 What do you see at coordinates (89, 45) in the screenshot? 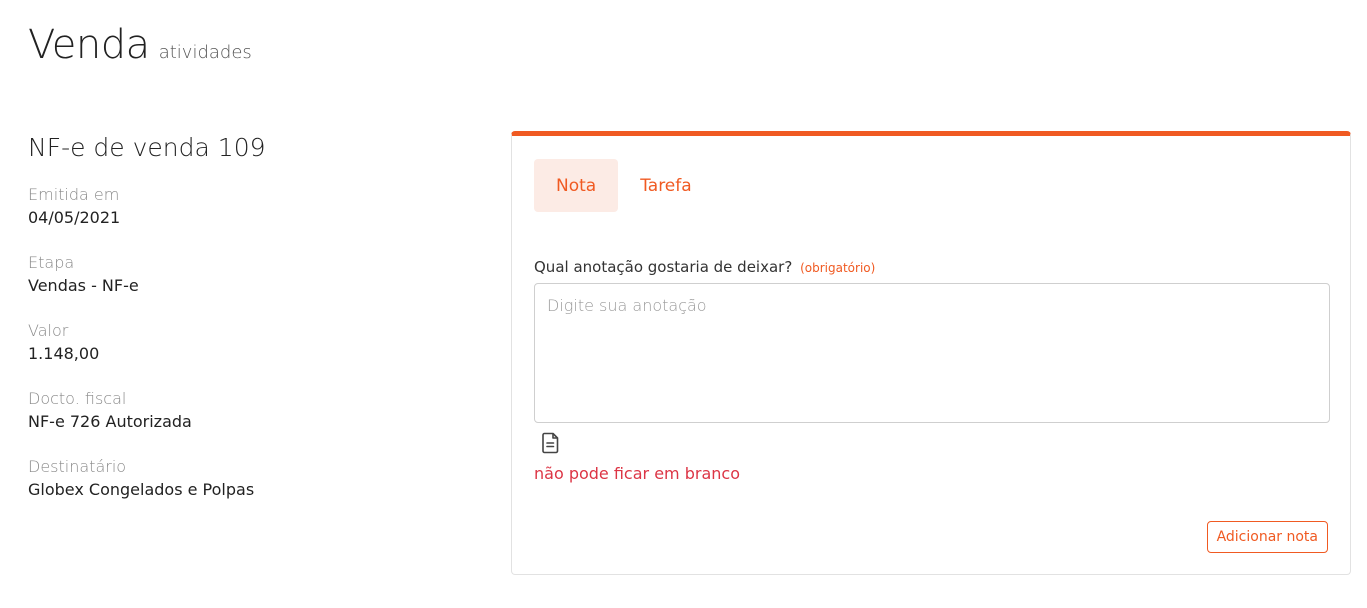
I see `page-title: Venda` at bounding box center [89, 45].